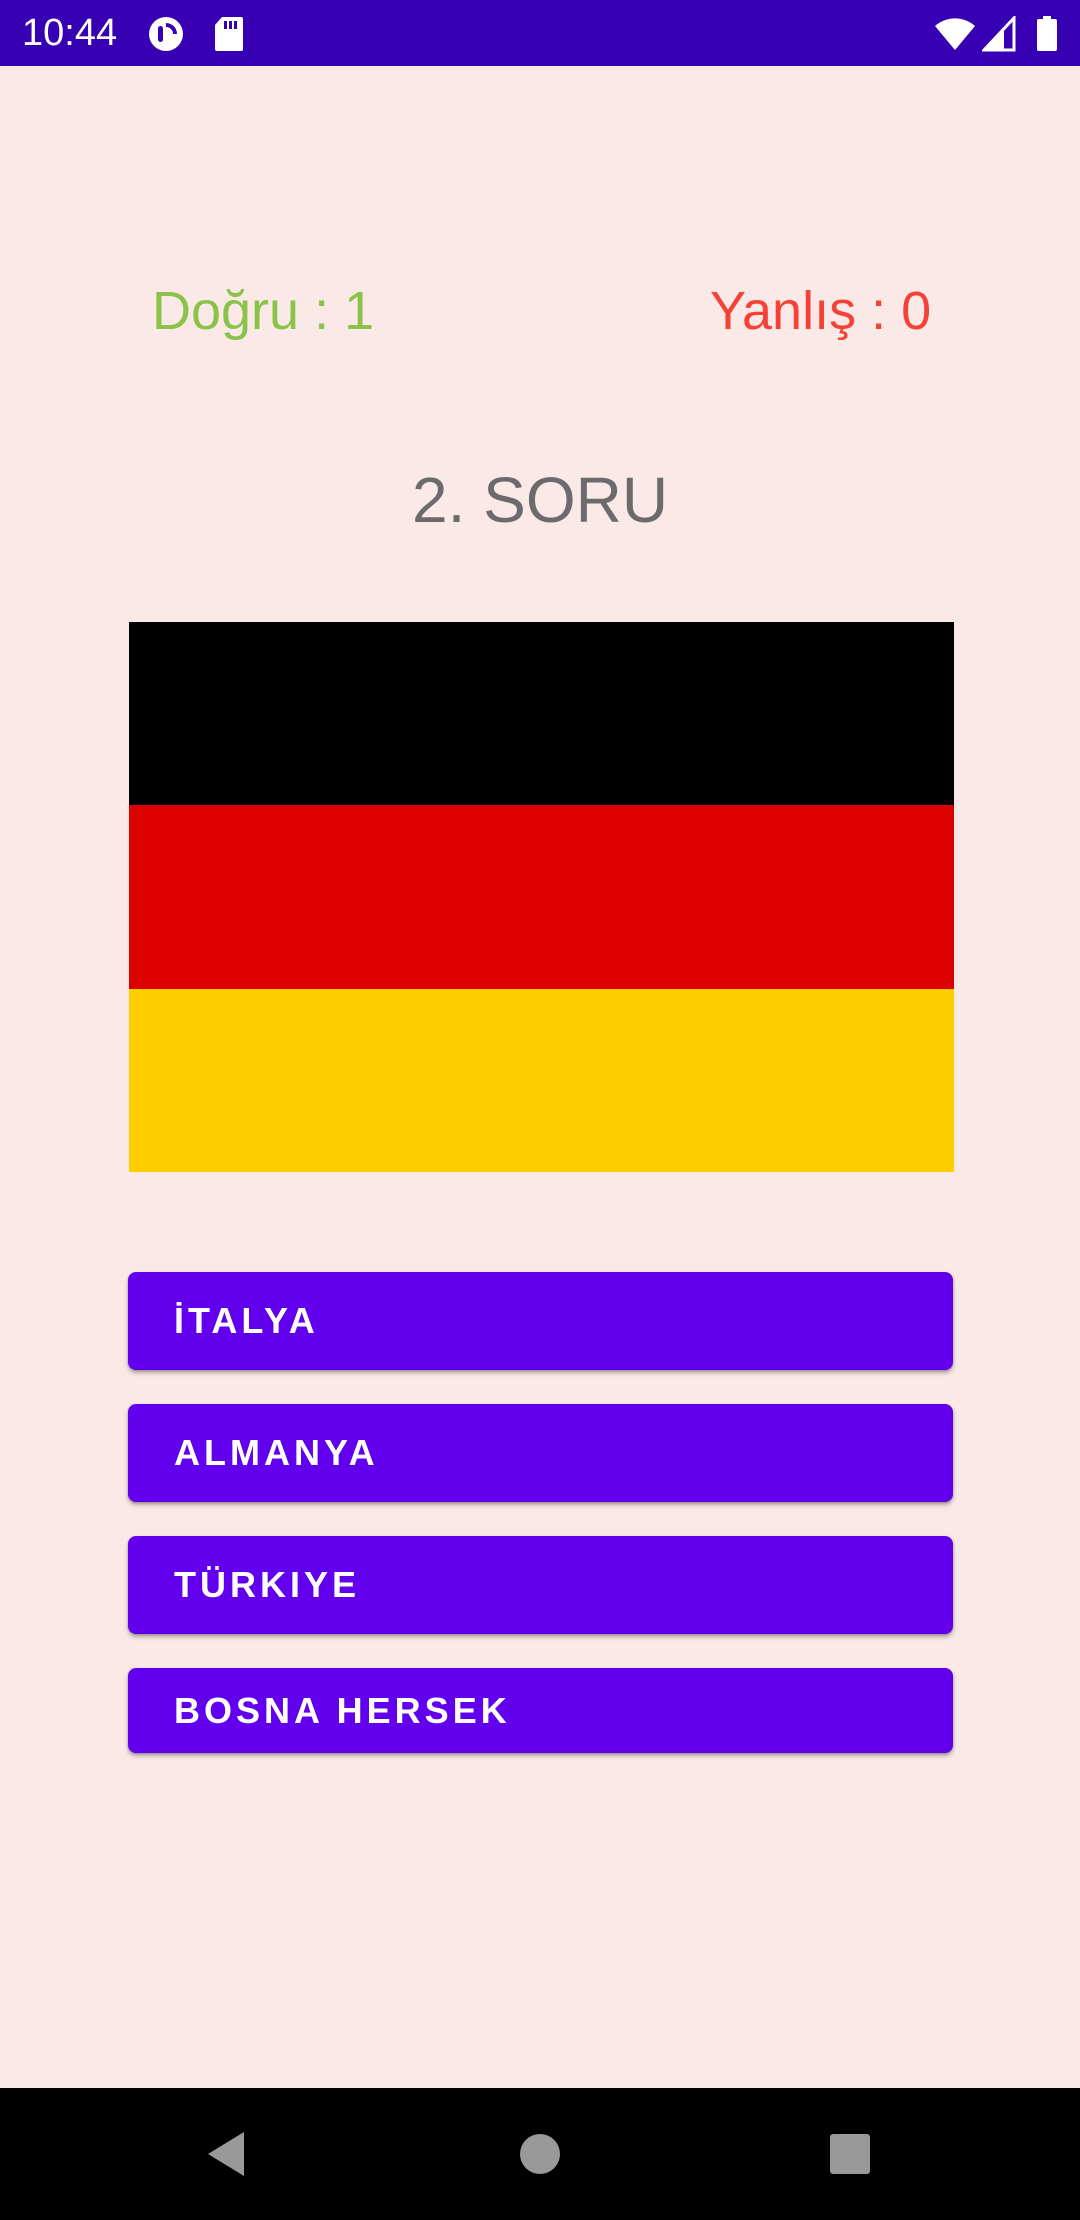  Describe the element at coordinates (263, 311) in the screenshot. I see `correct-count: Doğru : 1` at that location.